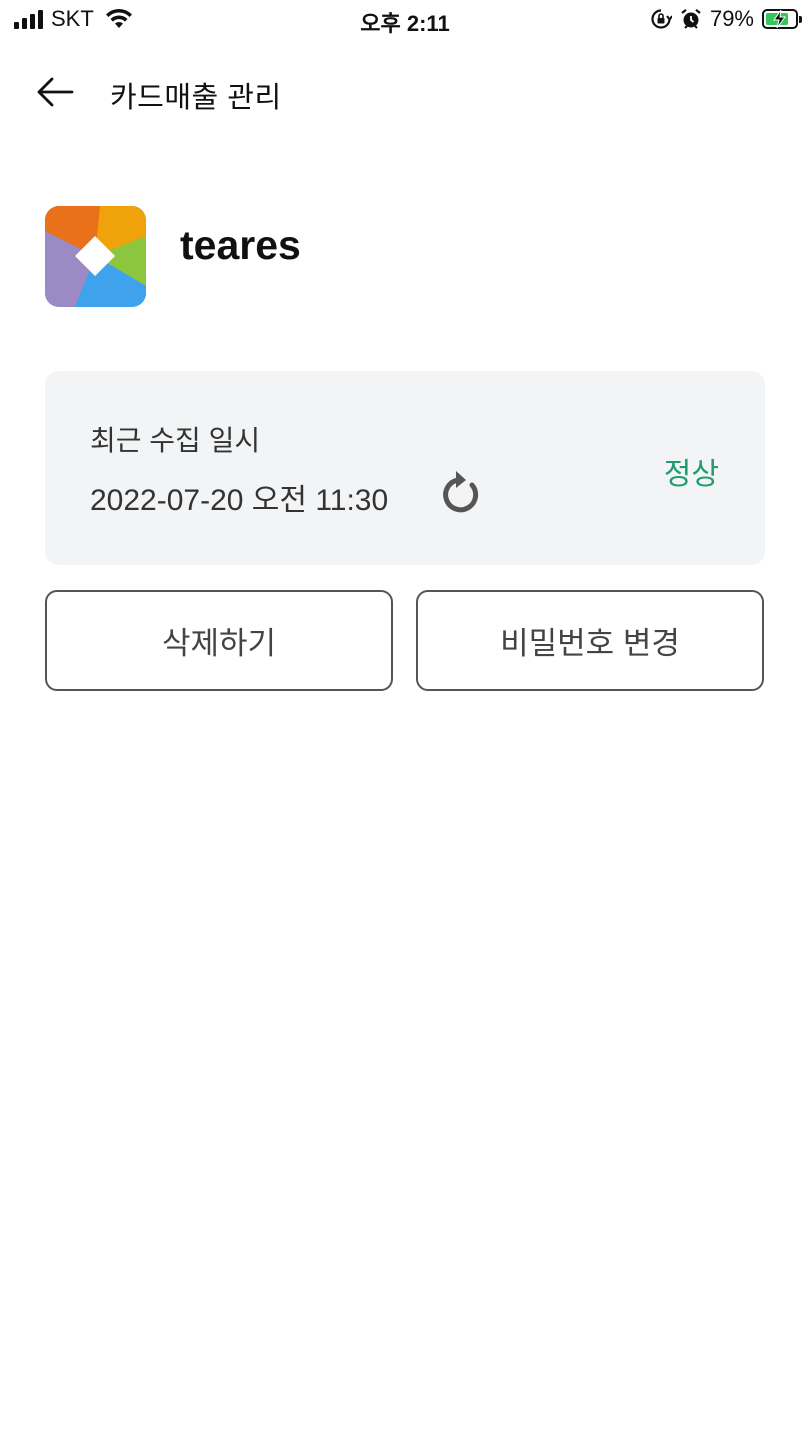 The image size is (810, 1440). I want to click on app-name: teares, so click(240, 245).